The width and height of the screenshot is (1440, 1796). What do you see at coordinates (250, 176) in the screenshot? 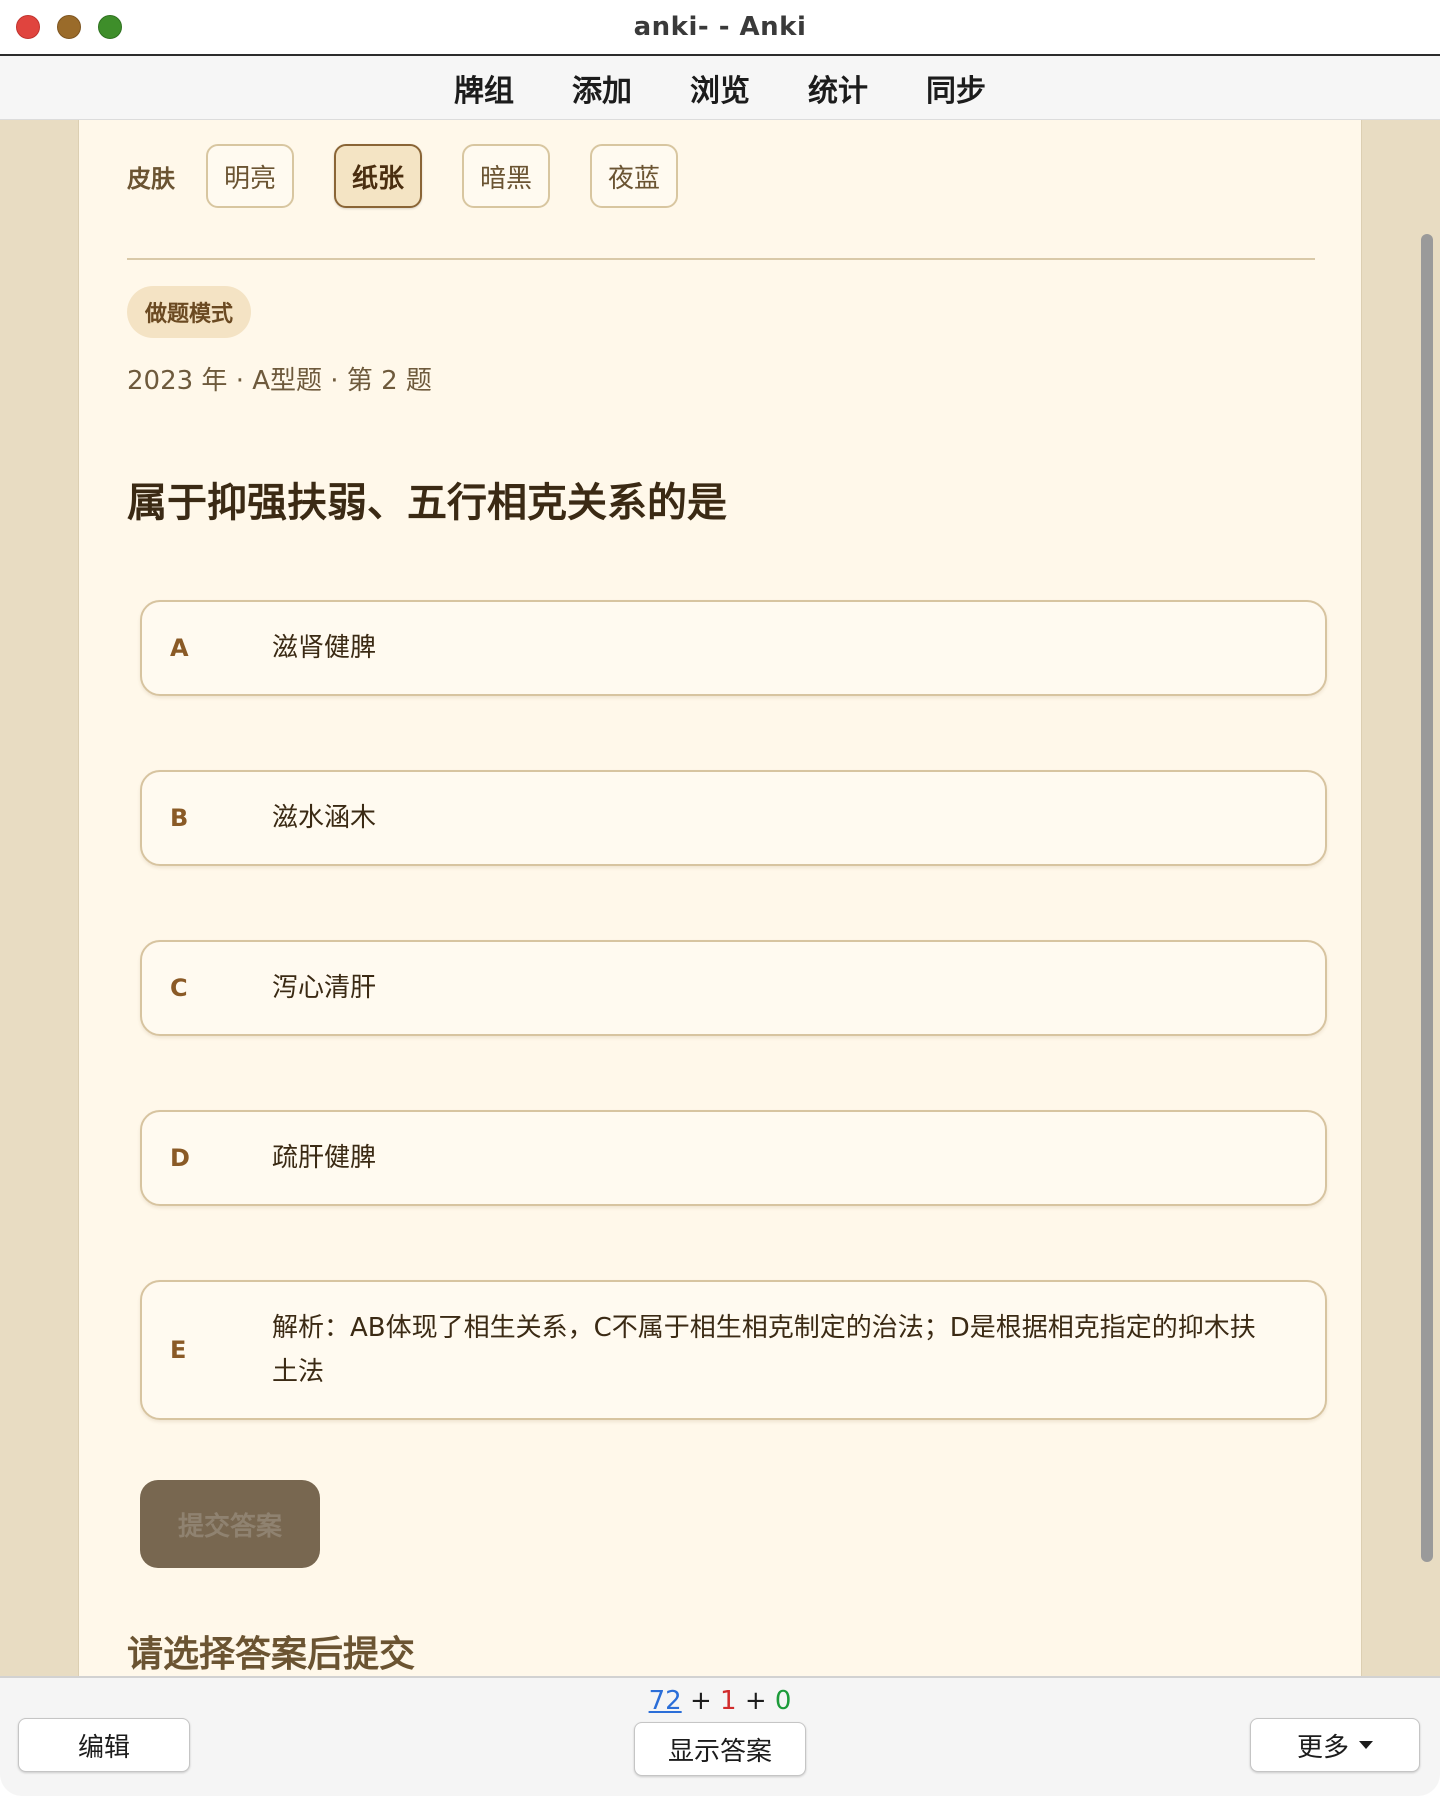
I see `skin-option-bright: 明亮` at bounding box center [250, 176].